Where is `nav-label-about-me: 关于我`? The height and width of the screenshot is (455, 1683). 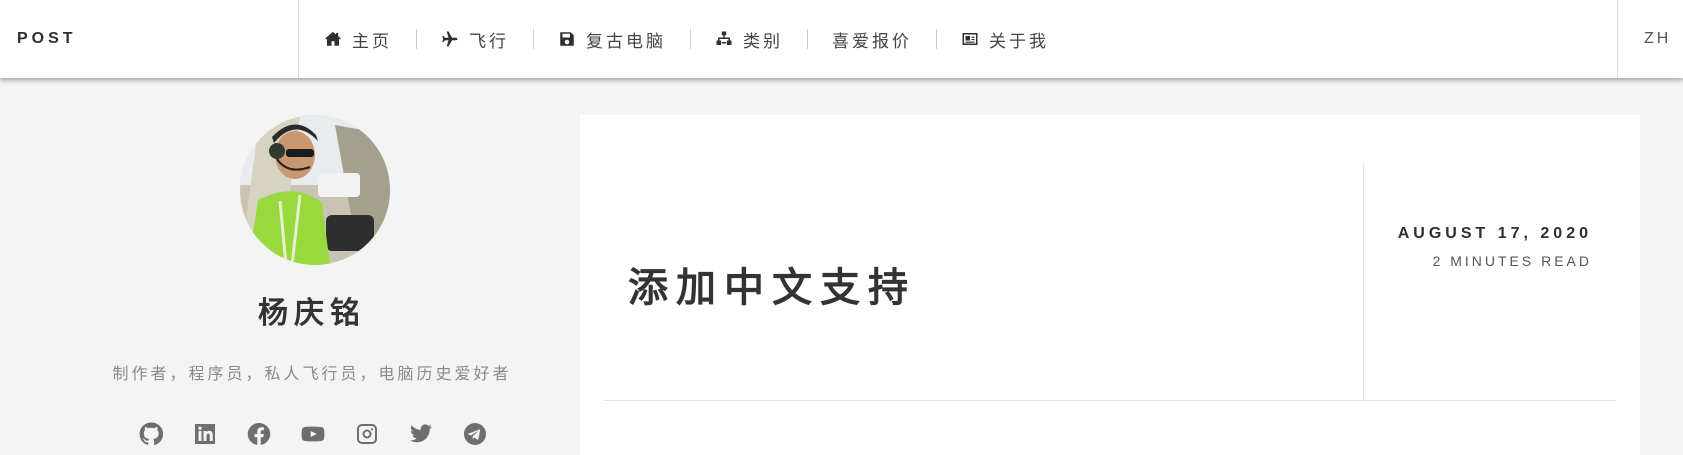
nav-label-about-me: 关于我 is located at coordinates (1019, 41).